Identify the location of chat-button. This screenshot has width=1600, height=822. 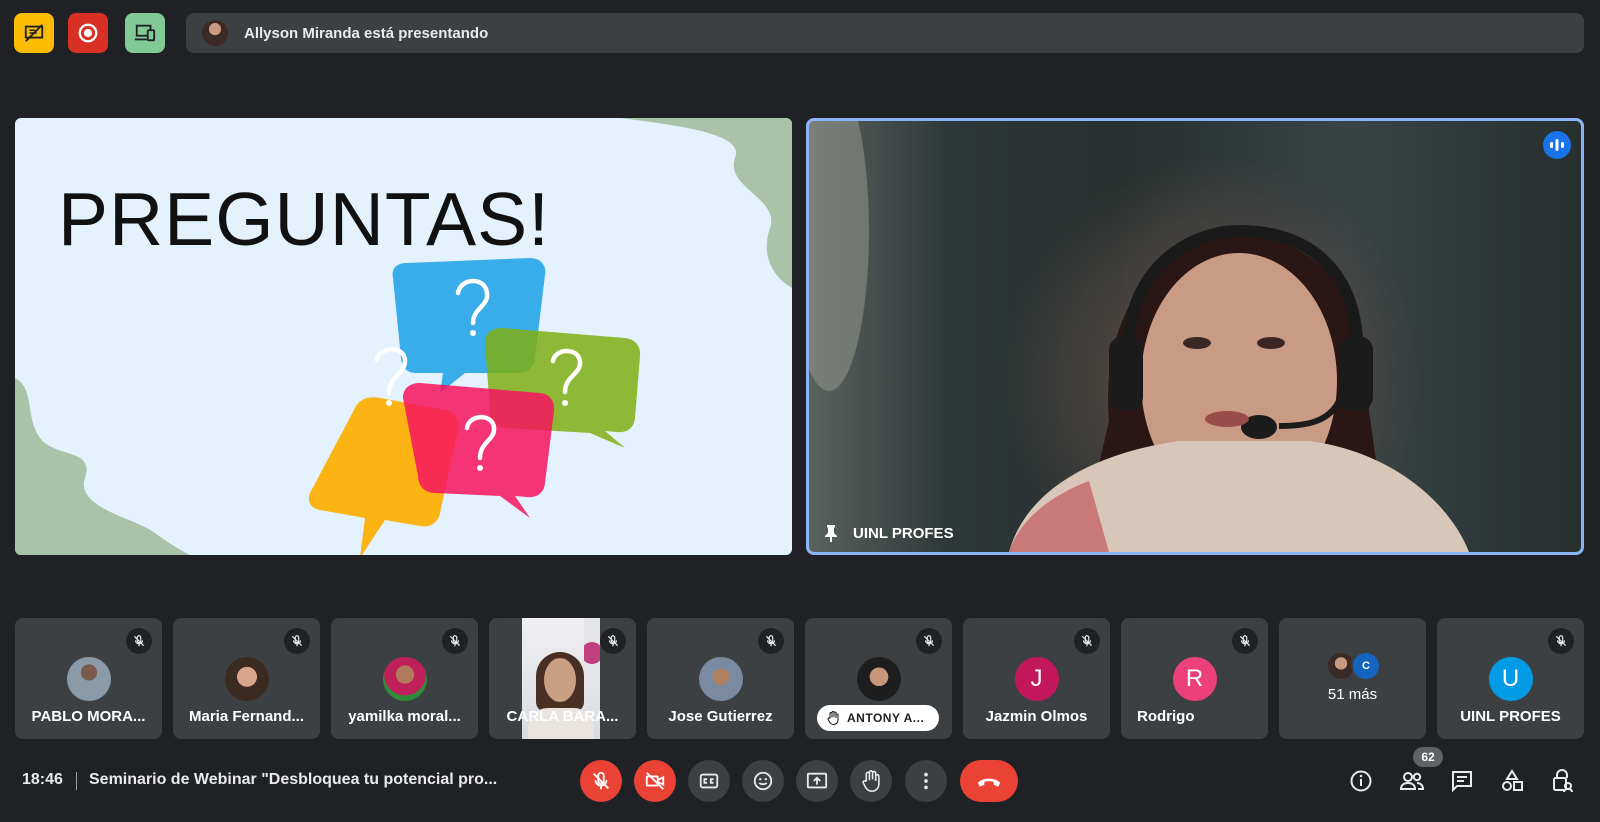
(1462, 781).